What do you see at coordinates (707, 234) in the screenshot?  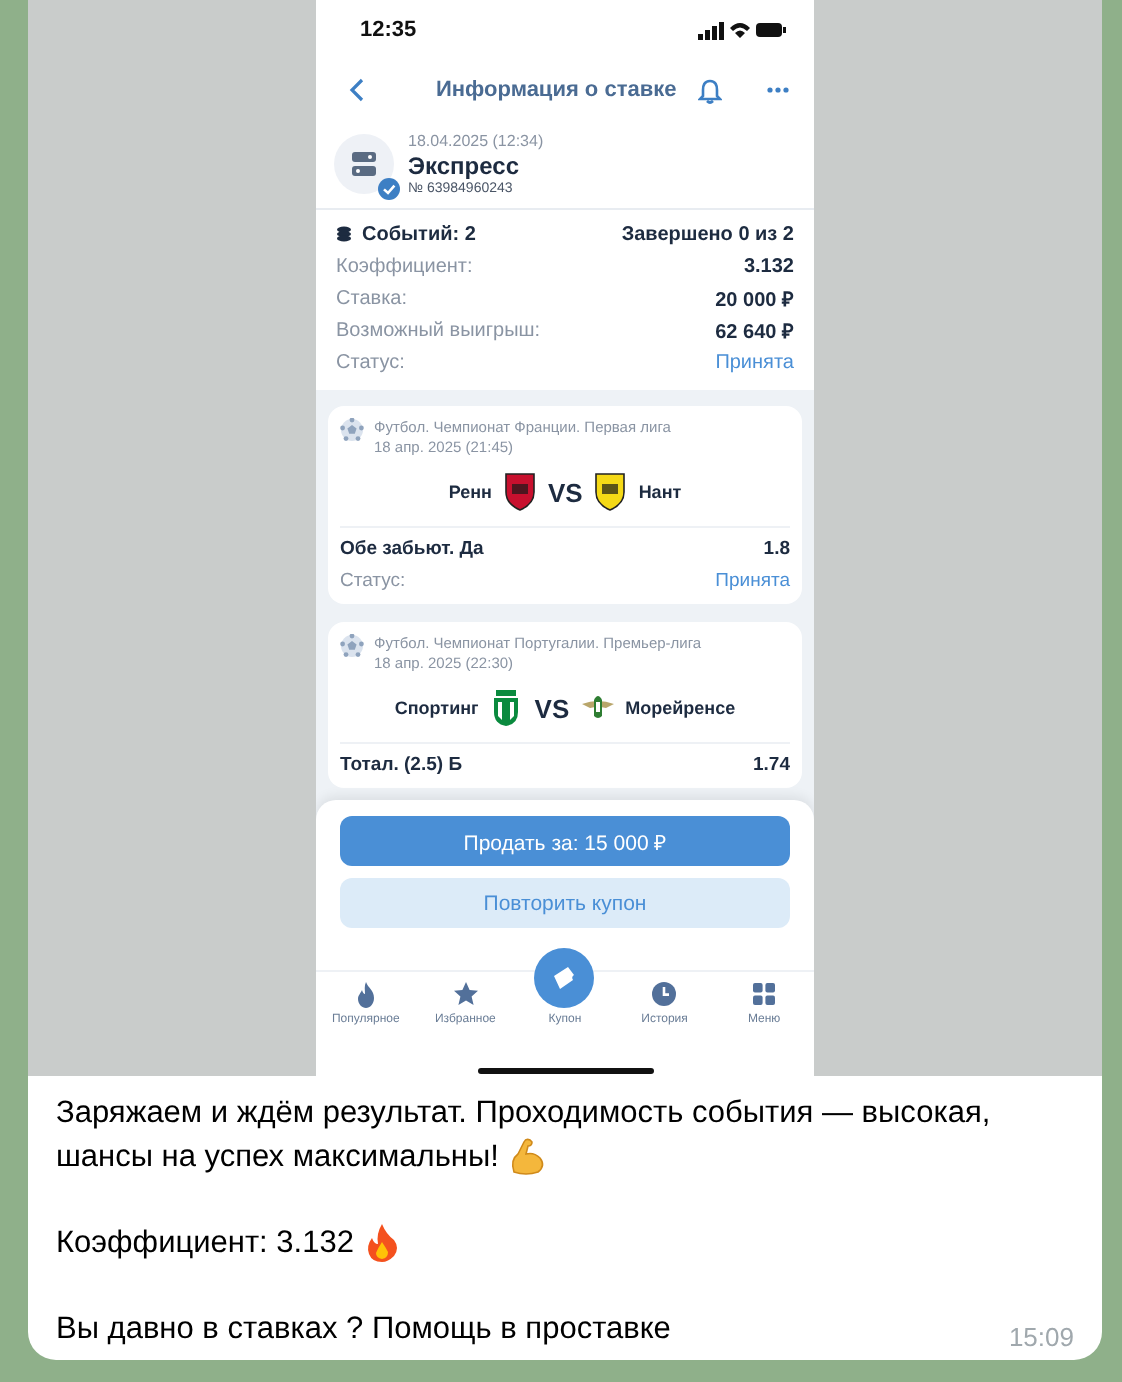 I see `completed-count: Завершено 0 из 2` at bounding box center [707, 234].